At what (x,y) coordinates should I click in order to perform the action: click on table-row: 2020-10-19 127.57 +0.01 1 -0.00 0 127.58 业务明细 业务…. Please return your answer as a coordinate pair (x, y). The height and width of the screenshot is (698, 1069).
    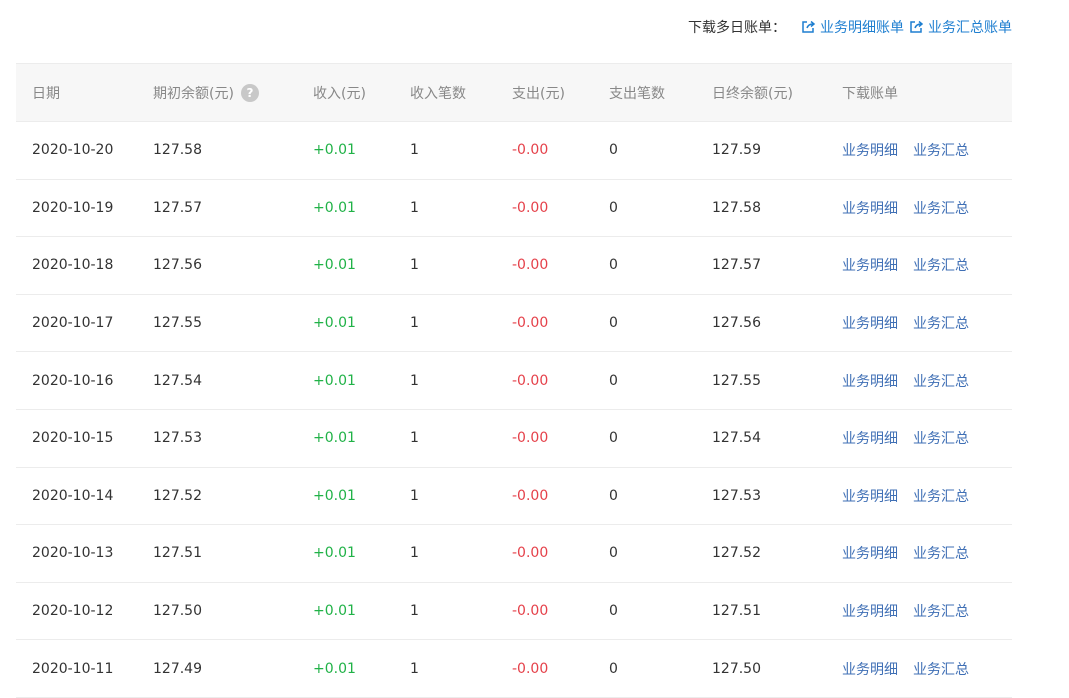
    Looking at the image, I should click on (514, 208).